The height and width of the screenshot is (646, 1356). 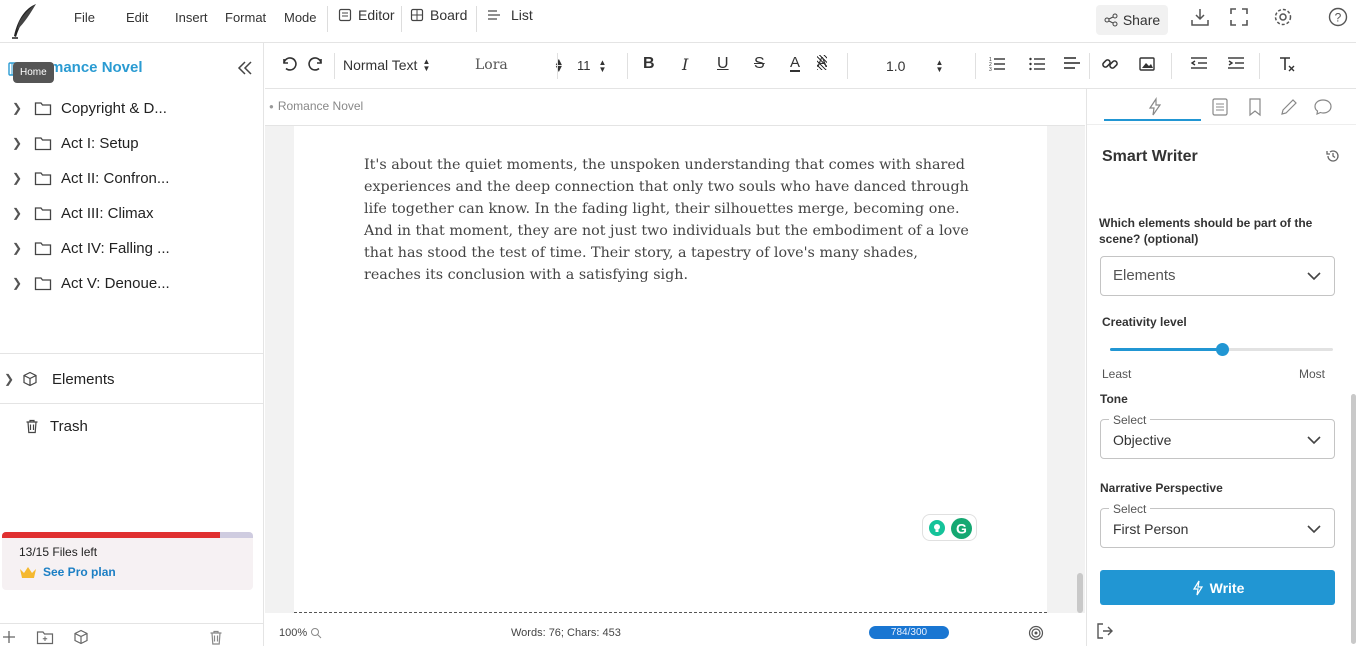 I want to click on perspective-caption: Select, so click(x=1130, y=509).